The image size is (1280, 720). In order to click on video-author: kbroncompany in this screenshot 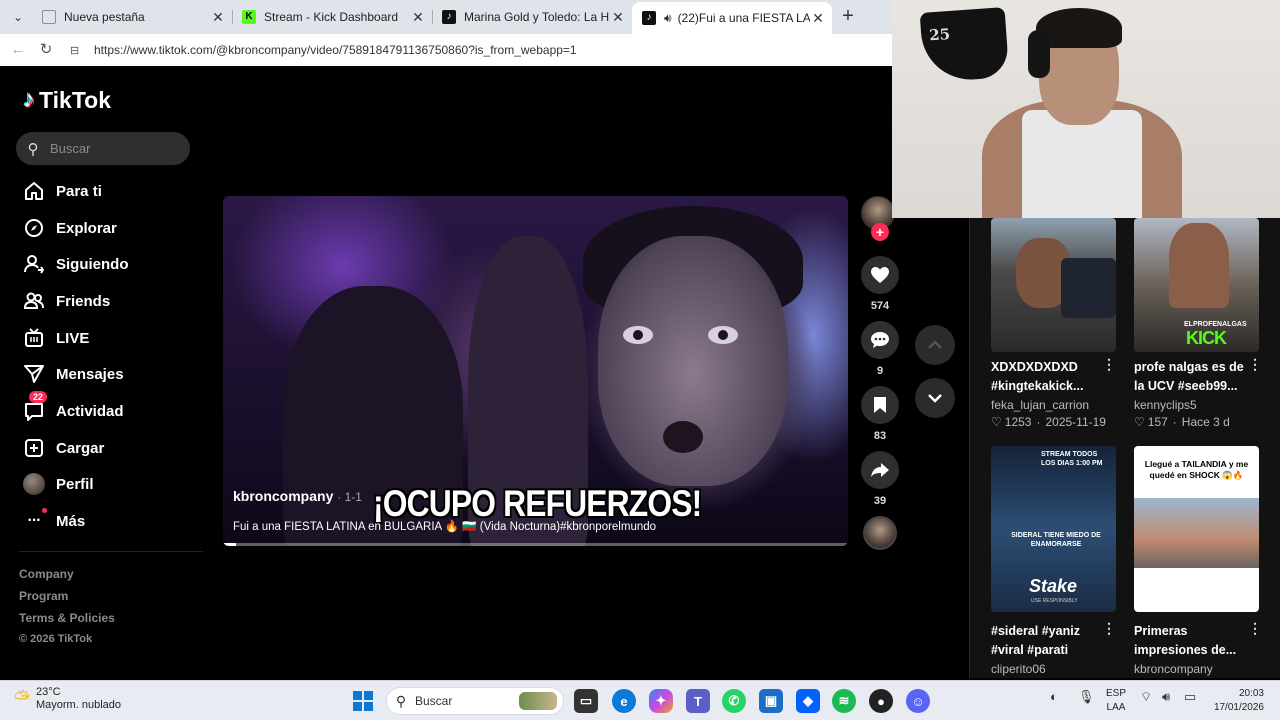, I will do `click(1173, 669)`.